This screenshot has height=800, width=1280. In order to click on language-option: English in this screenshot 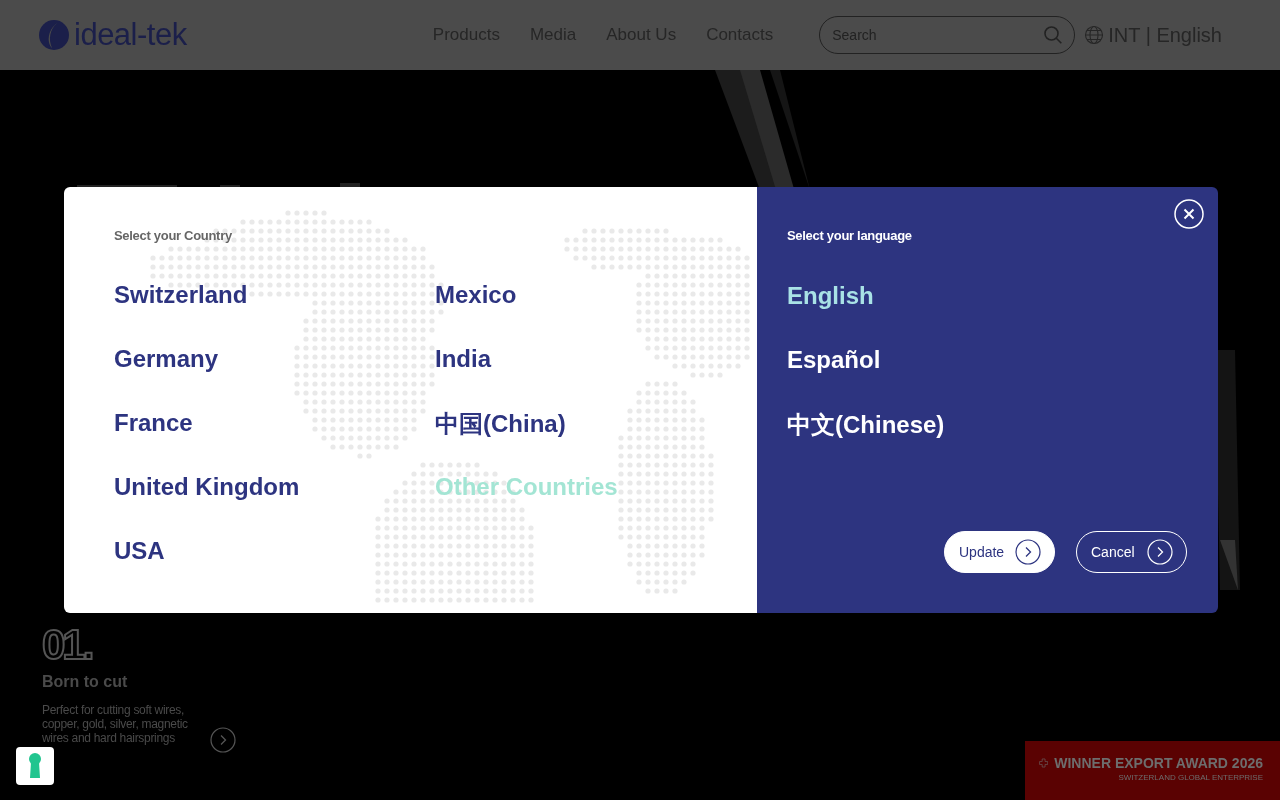, I will do `click(830, 296)`.